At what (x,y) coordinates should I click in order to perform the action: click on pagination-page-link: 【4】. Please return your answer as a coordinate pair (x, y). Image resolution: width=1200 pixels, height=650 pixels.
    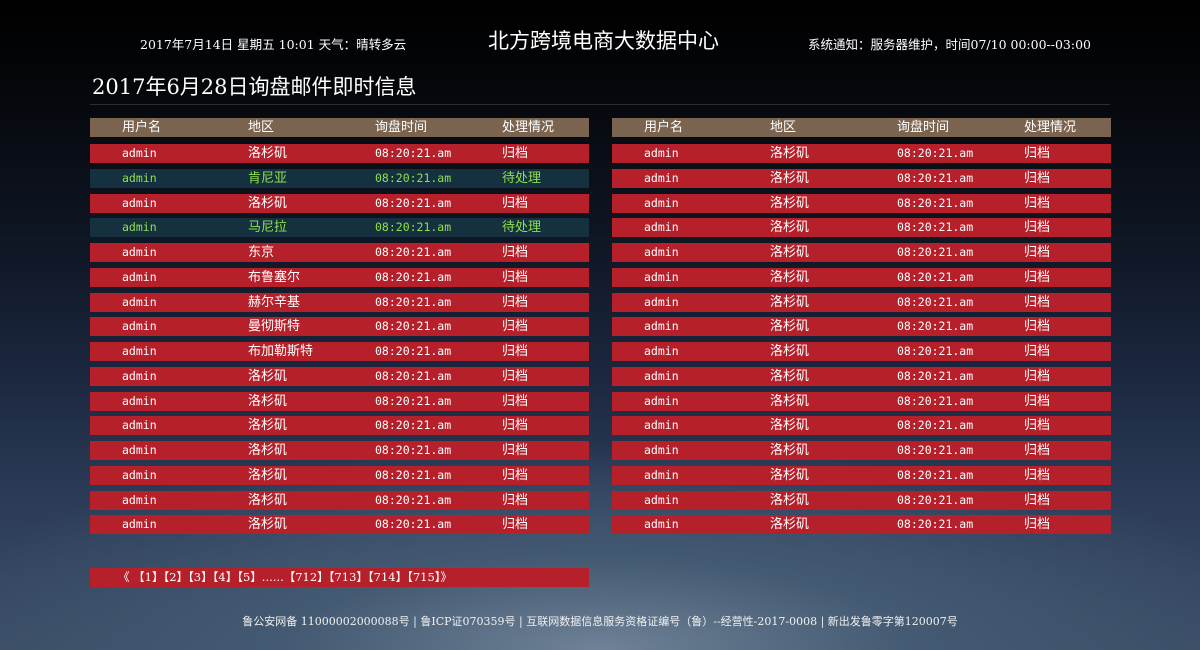
    Looking at the image, I should click on (225, 577).